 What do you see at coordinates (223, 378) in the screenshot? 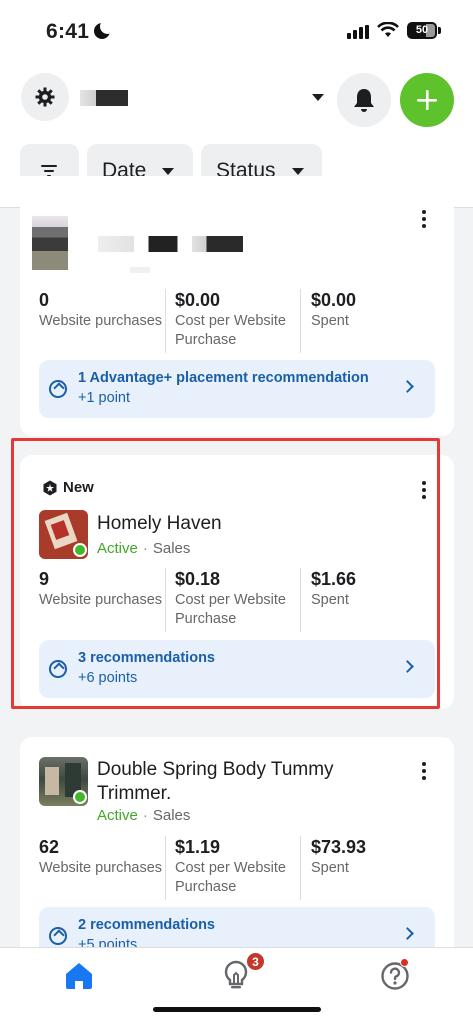
I see `recommendation-title: 1 Advantage+ placement recommendation` at bounding box center [223, 378].